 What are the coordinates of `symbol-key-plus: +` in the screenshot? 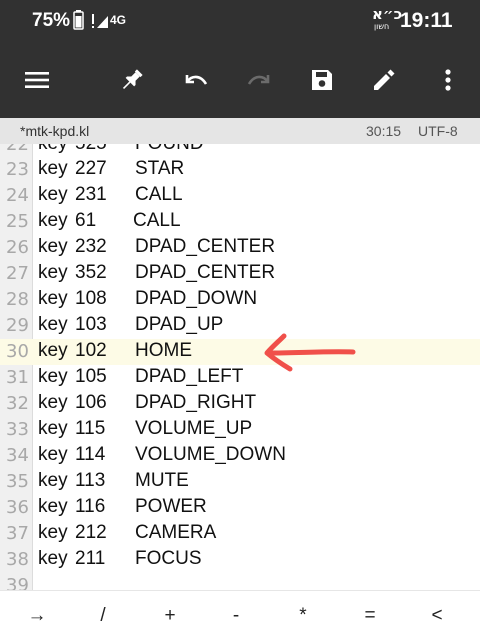 It's located at (170, 616).